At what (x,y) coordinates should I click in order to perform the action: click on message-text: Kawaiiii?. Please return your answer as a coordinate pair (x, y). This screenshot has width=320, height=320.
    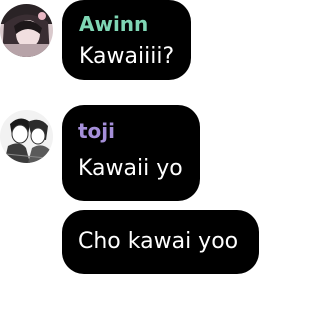
    Looking at the image, I should click on (127, 56).